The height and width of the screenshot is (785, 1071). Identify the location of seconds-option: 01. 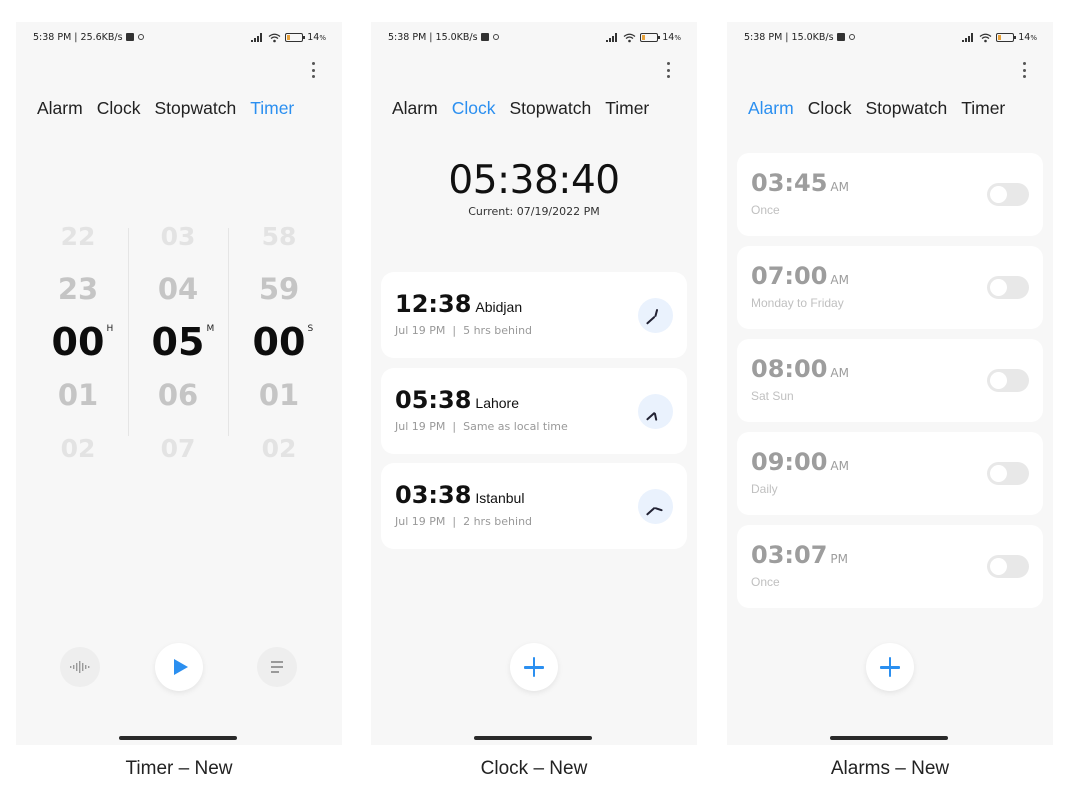
(279, 395).